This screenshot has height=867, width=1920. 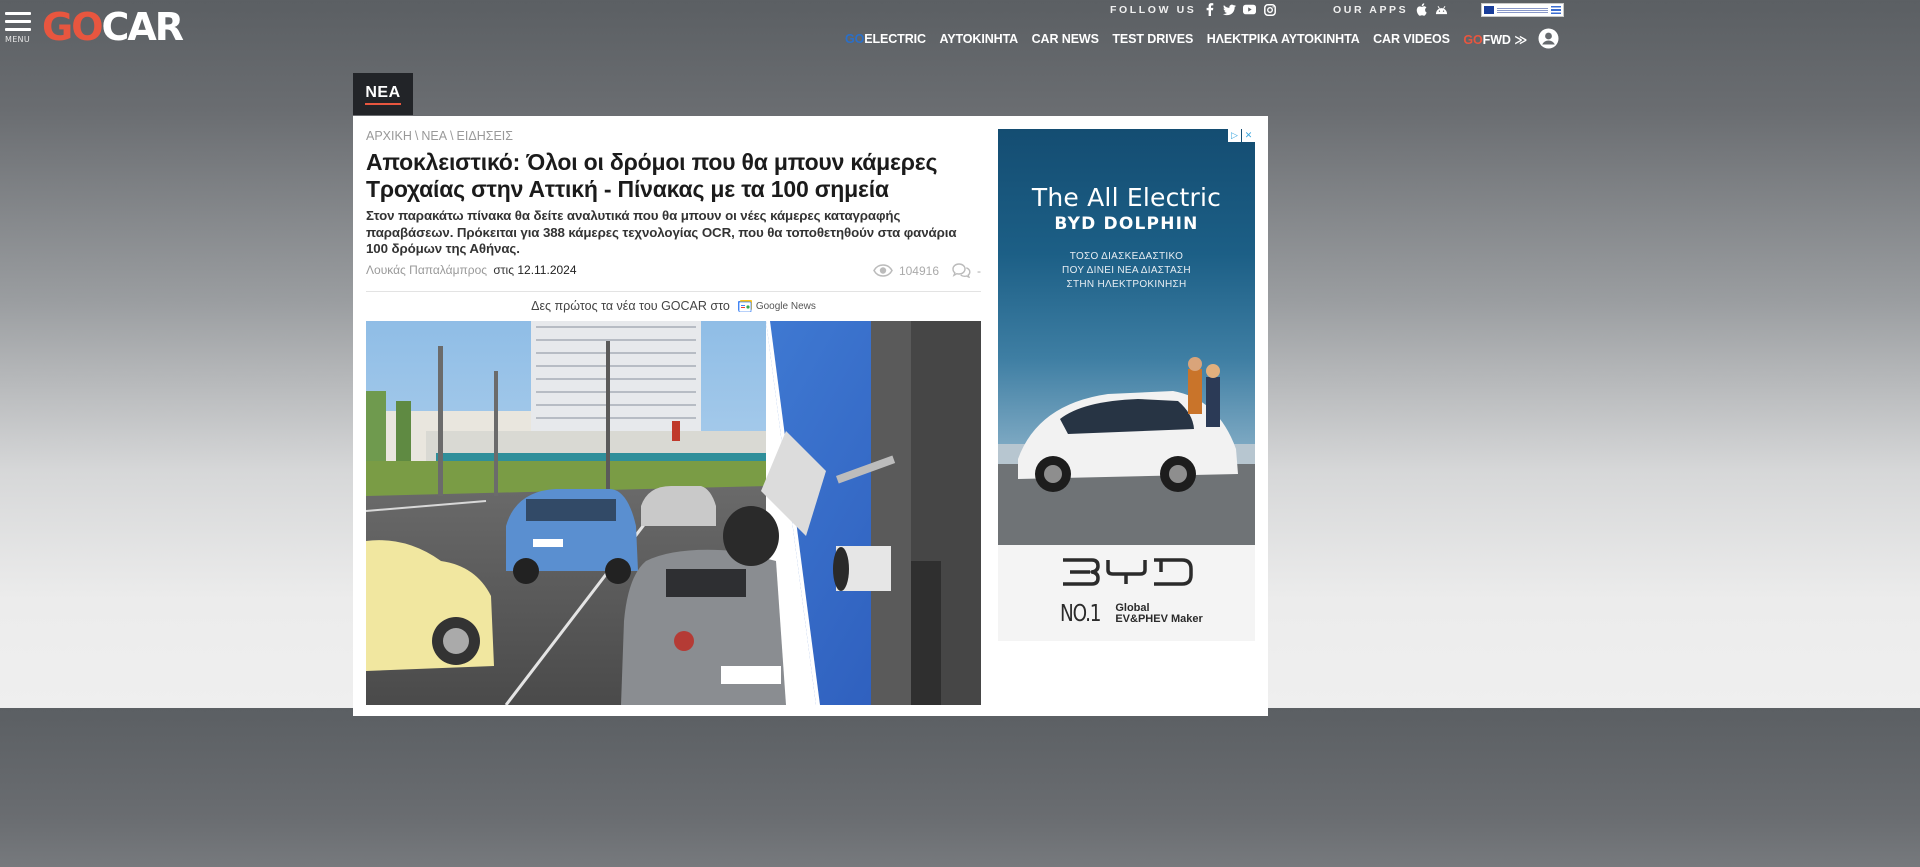 I want to click on nav-link-label: ΗΛΕΚΤΡΙΚΑ ΑΥΤΟΚΙΝΗΤΑ, so click(x=1283, y=39).